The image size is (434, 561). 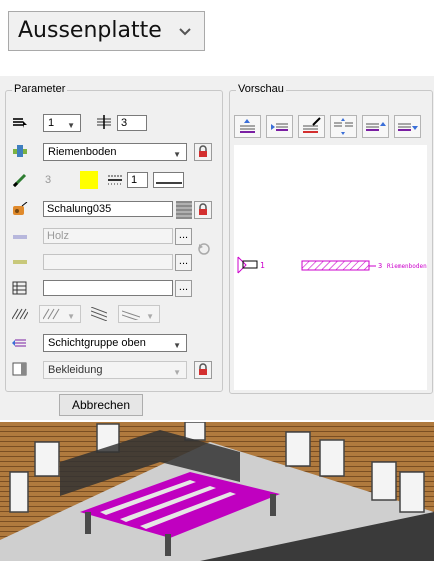 What do you see at coordinates (82, 152) in the screenshot?
I see `material-select-value: Riemenboden` at bounding box center [82, 152].